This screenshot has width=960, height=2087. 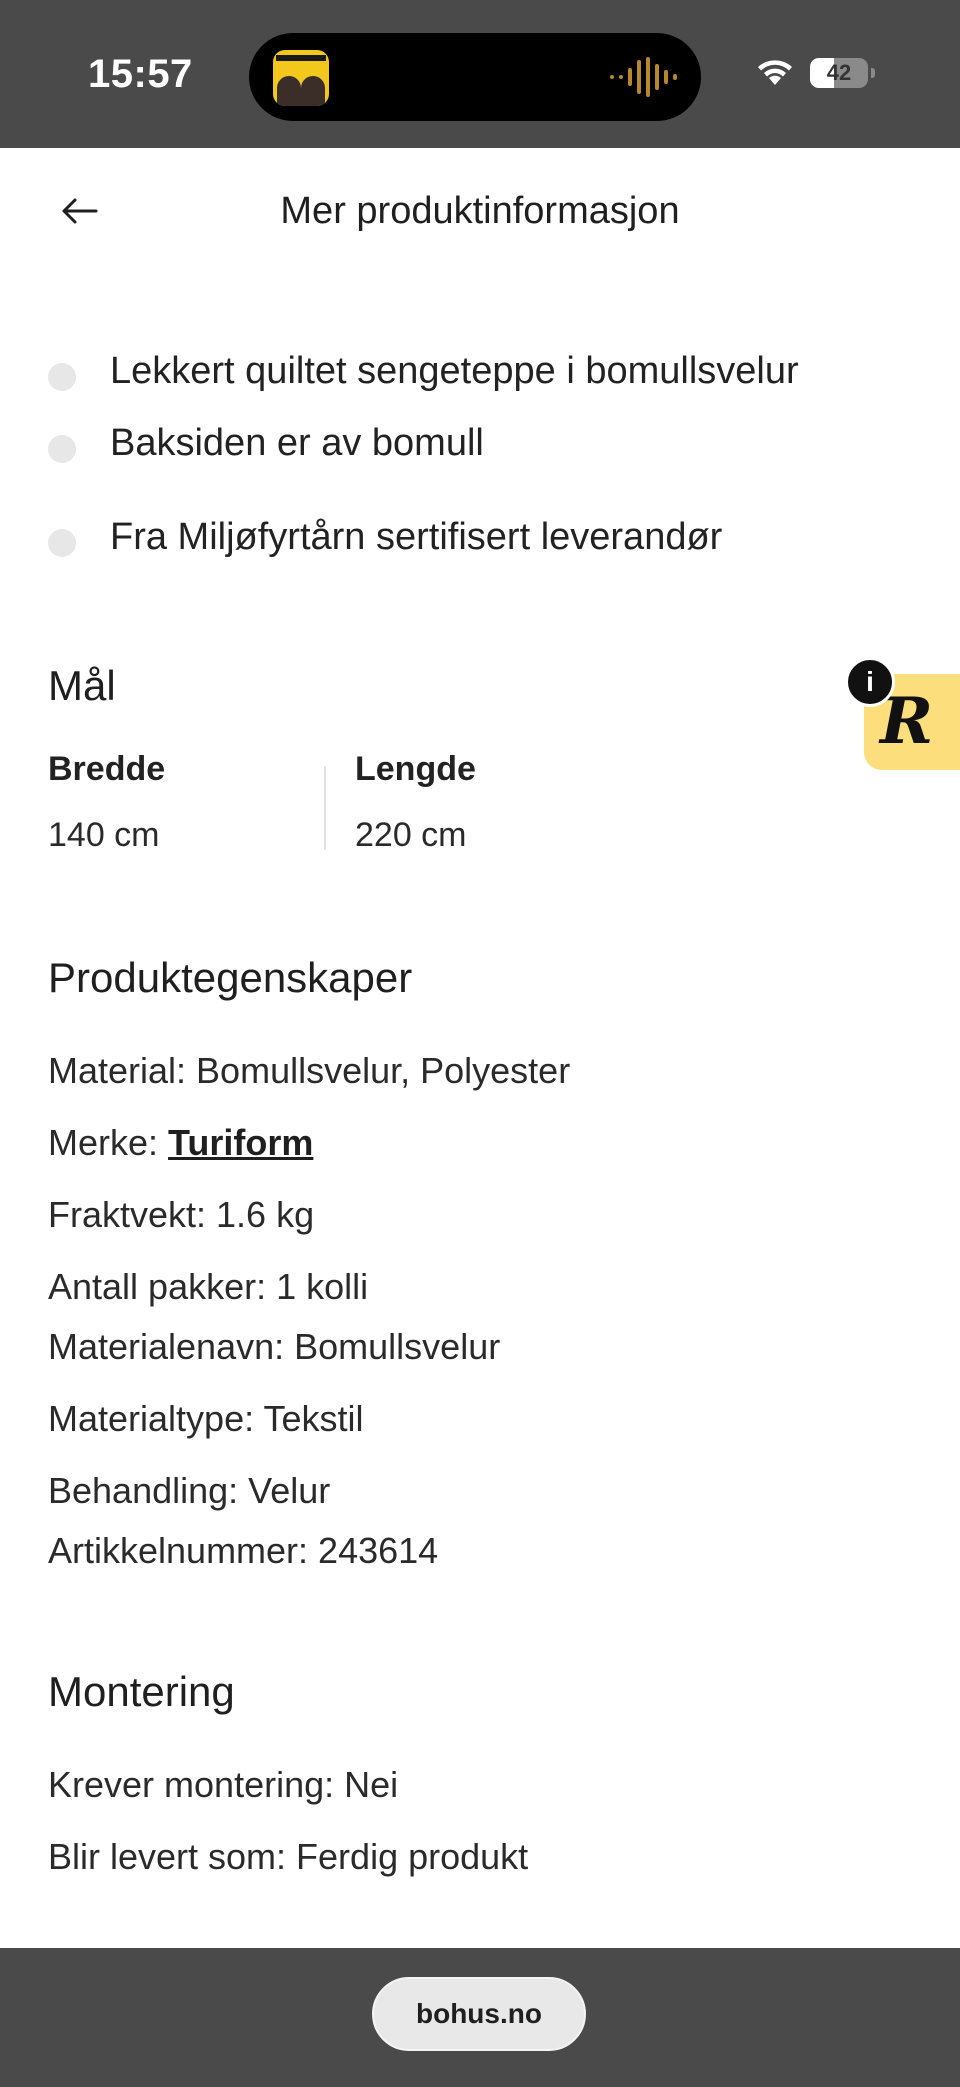 What do you see at coordinates (208, 1286) in the screenshot?
I see `packages-line: Antall pakker: 1 kolli` at bounding box center [208, 1286].